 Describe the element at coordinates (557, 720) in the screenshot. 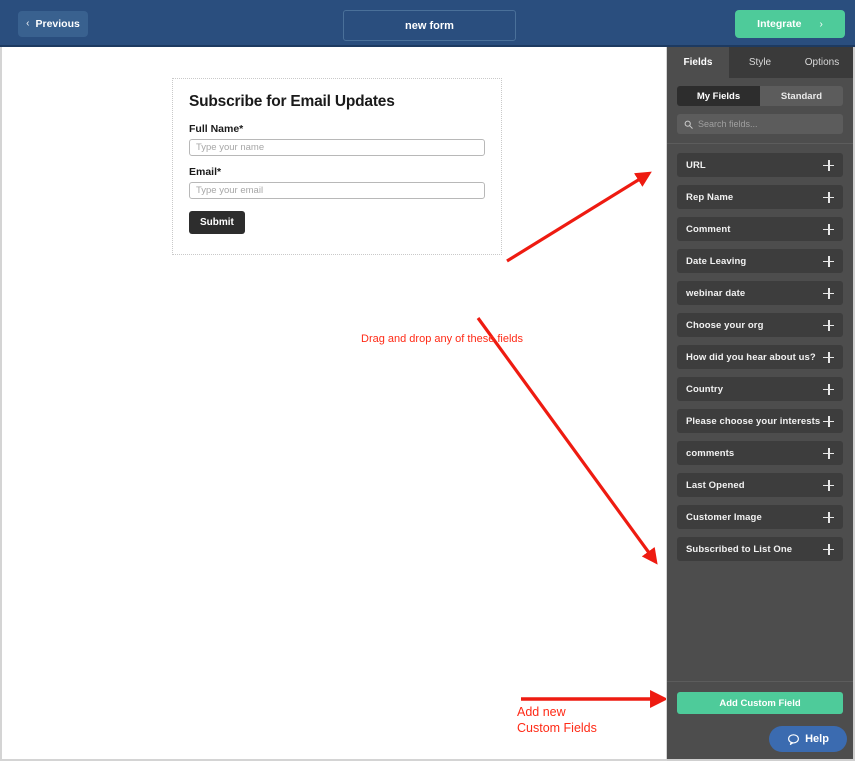

I see `add-custom-fields-annotation-text: Add new Custom Fields` at that location.